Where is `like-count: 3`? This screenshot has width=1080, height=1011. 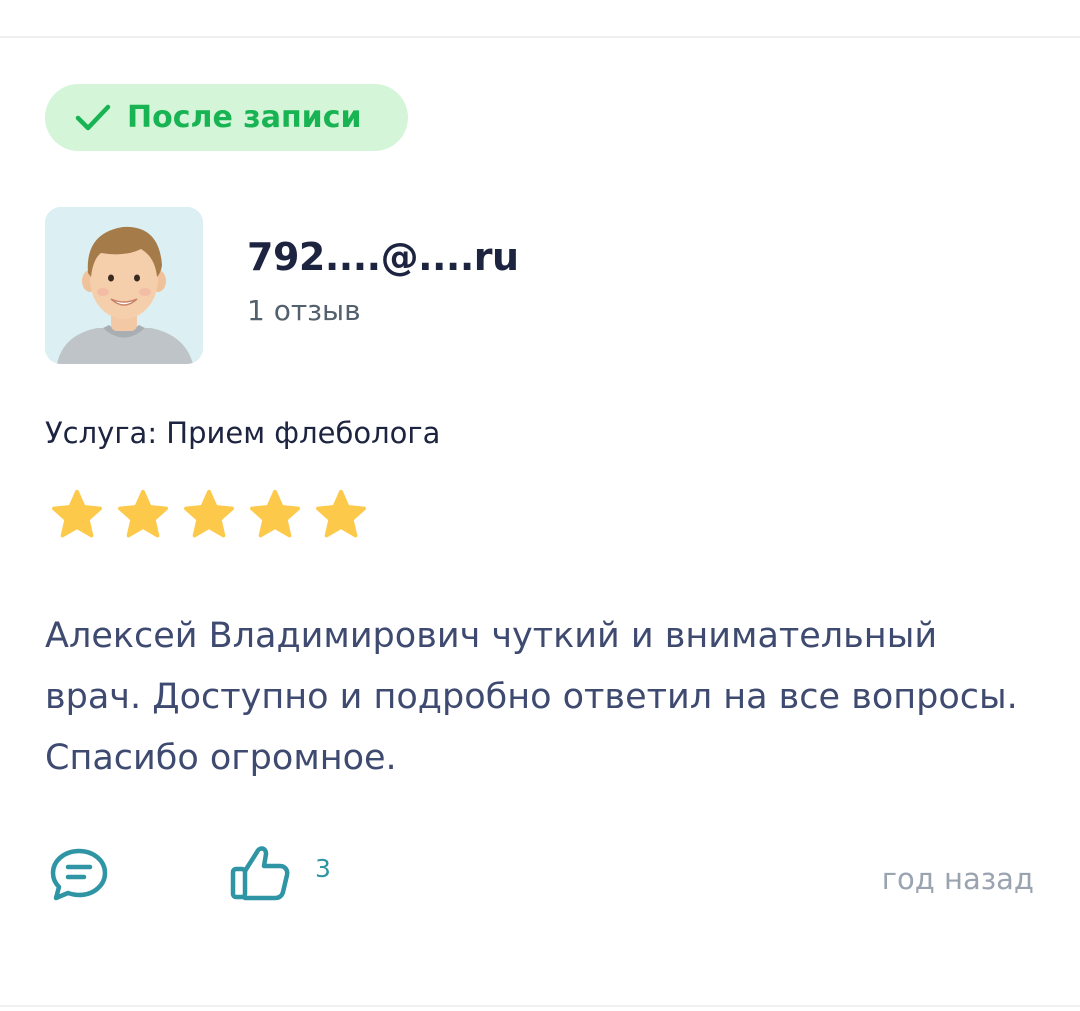
like-count: 3 is located at coordinates (323, 868).